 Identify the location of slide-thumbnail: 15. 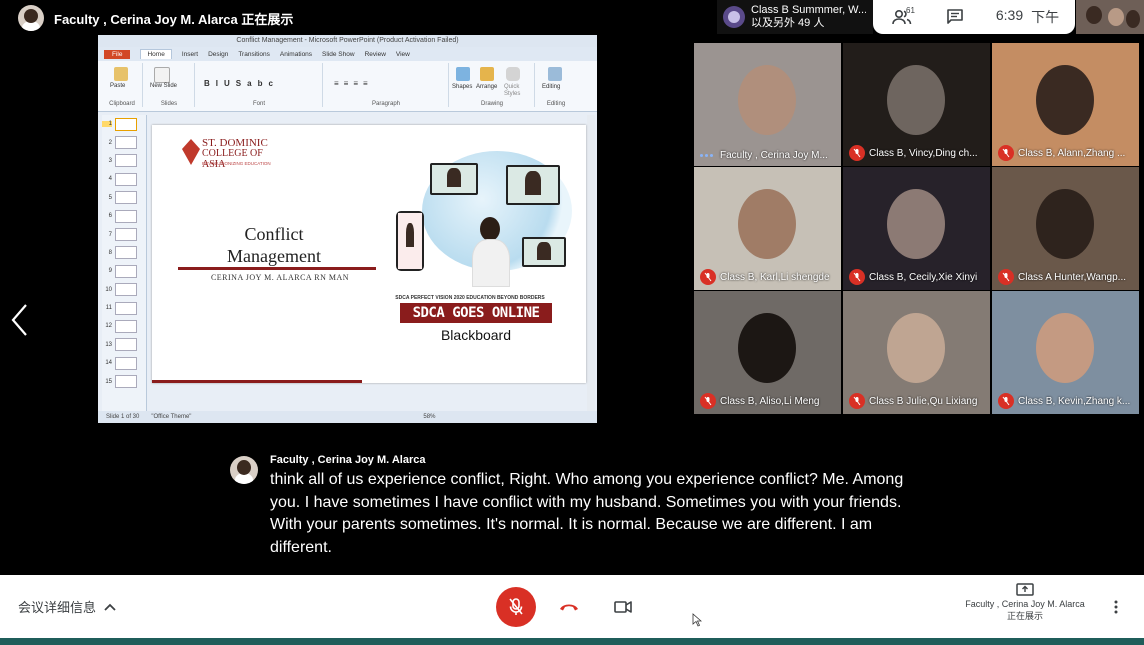
(124, 381).